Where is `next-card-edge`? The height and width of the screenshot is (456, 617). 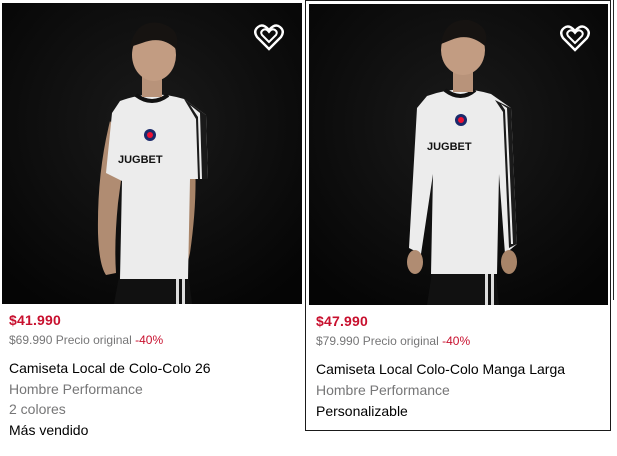
next-card-edge is located at coordinates (613, 150).